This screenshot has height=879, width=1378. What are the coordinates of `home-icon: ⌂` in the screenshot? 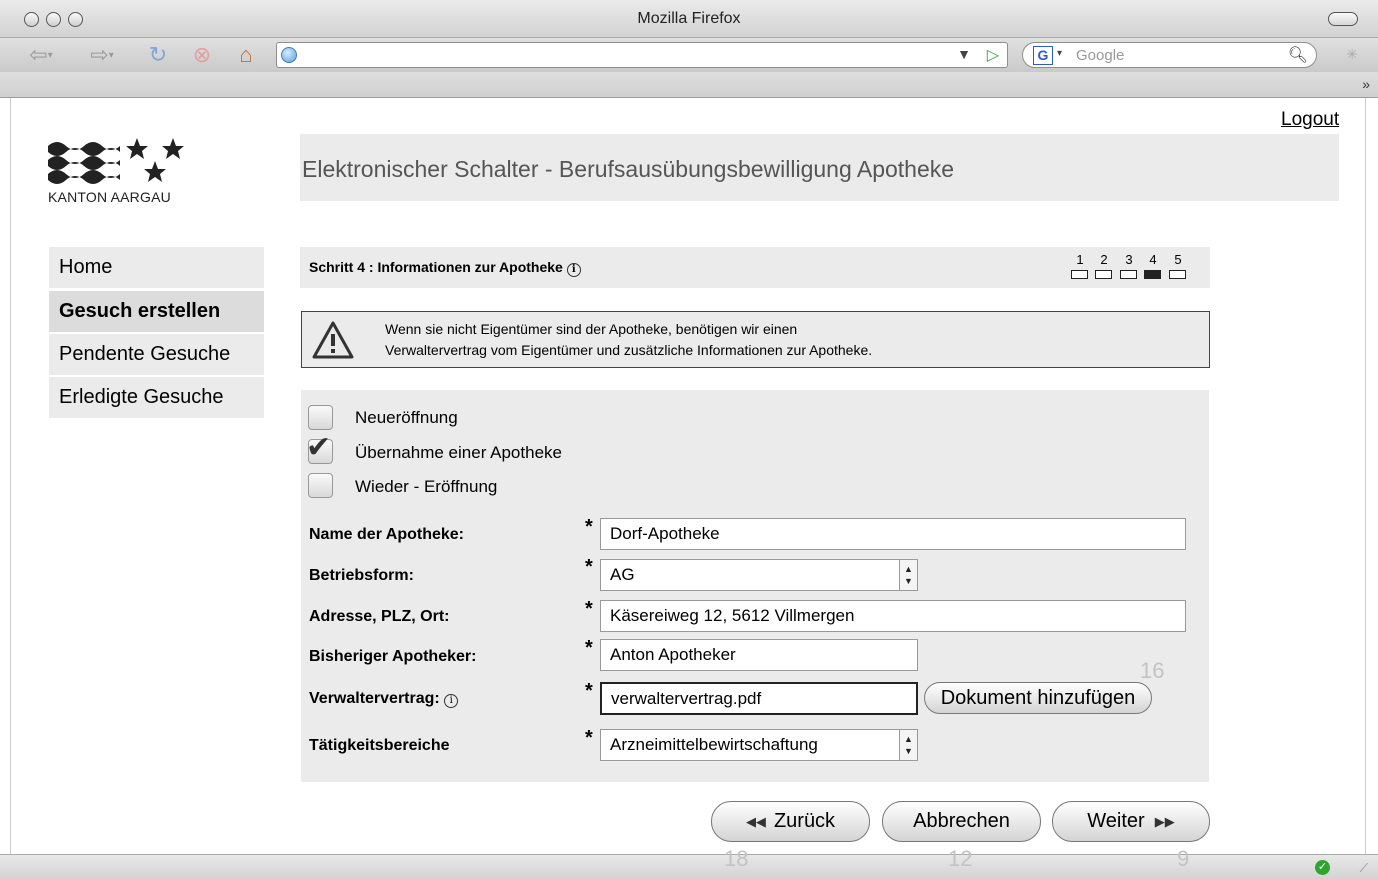 It's located at (246, 55).